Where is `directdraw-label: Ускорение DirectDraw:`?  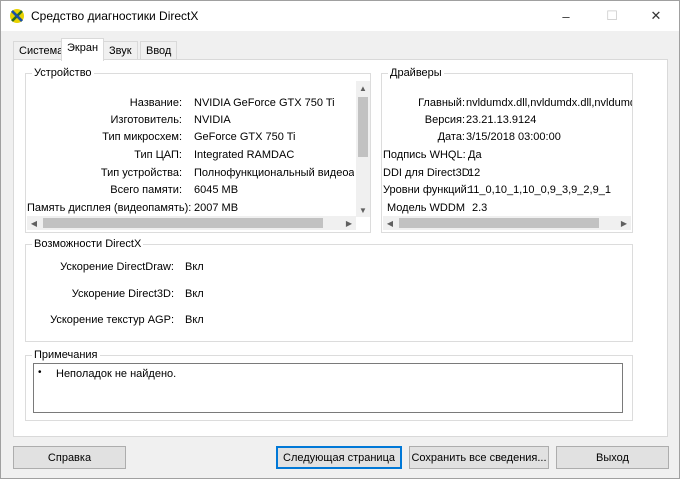 directdraw-label: Ускорение DirectDraw: is located at coordinates (117, 267).